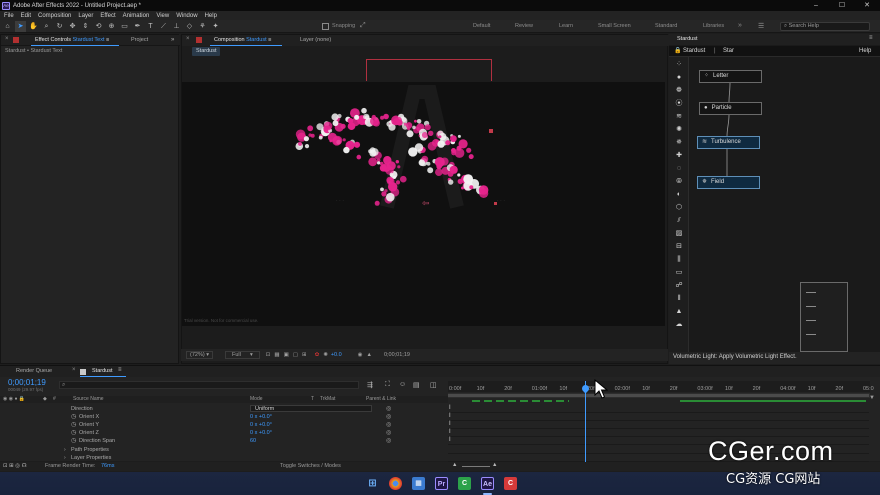  Describe the element at coordinates (15, 466) in the screenshot. I see `timeline-footer-toggles-icon: ⊡ ⊞ ◎ ☊` at that location.